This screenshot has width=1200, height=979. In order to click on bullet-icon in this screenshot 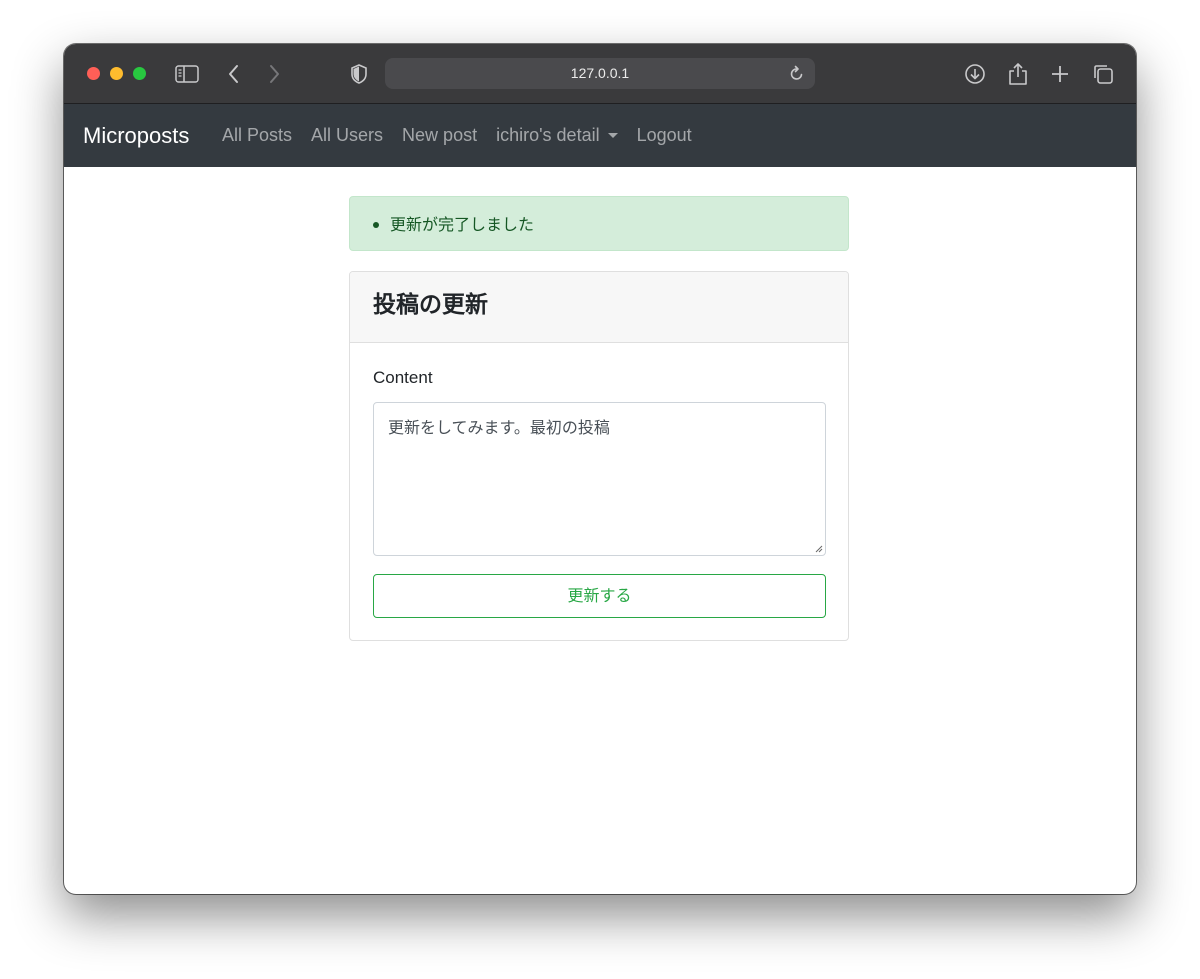, I will do `click(376, 225)`.